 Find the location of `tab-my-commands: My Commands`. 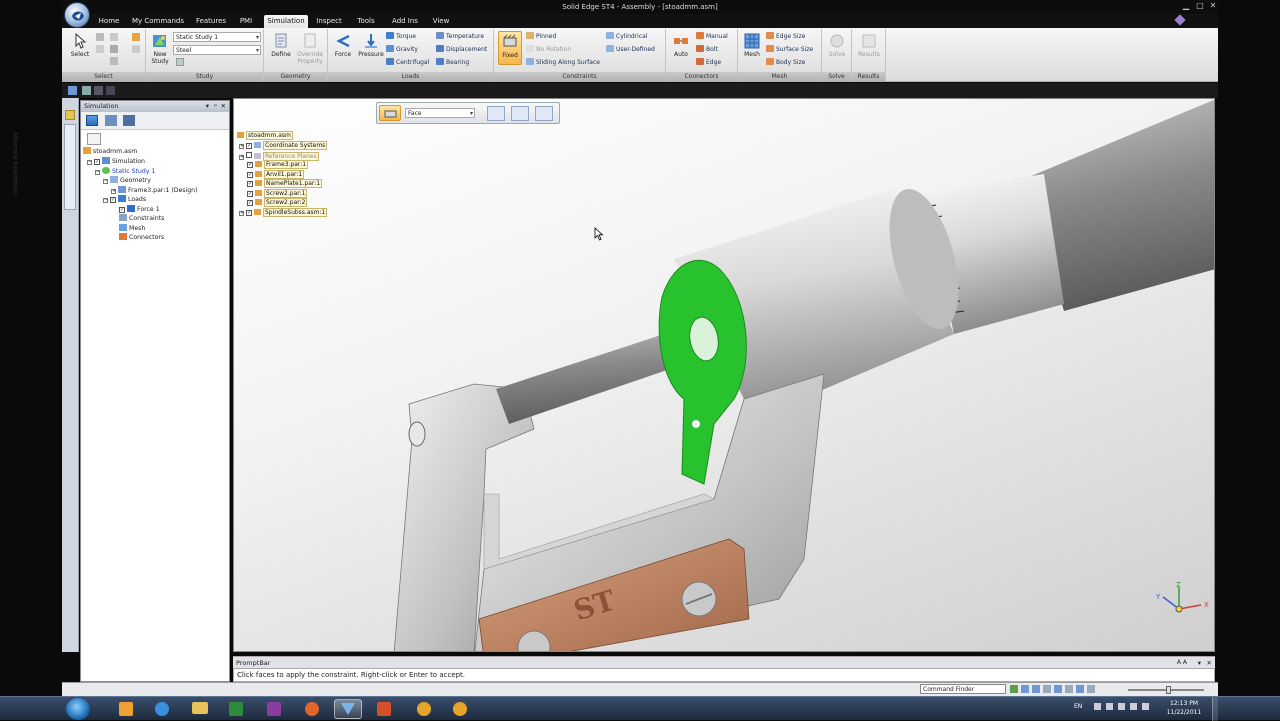

tab-my-commands: My Commands is located at coordinates (158, 21).